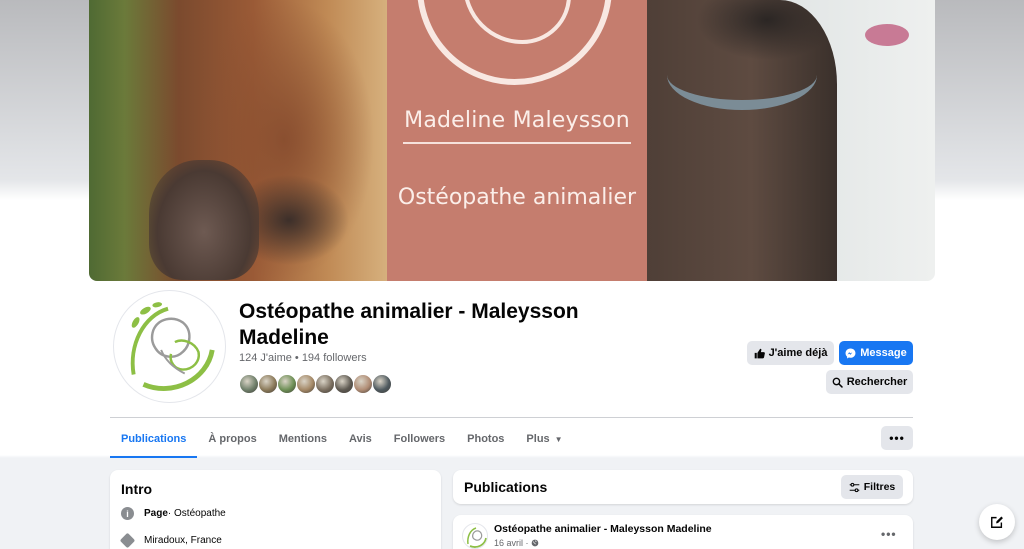 Image resolution: width=1024 pixels, height=549 pixels. I want to click on cover-title-text: Ostéopathe animalier, so click(517, 197).